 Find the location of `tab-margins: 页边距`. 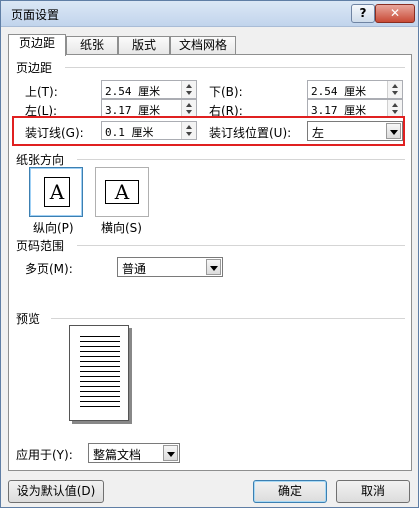

tab-margins: 页边距 is located at coordinates (37, 45).